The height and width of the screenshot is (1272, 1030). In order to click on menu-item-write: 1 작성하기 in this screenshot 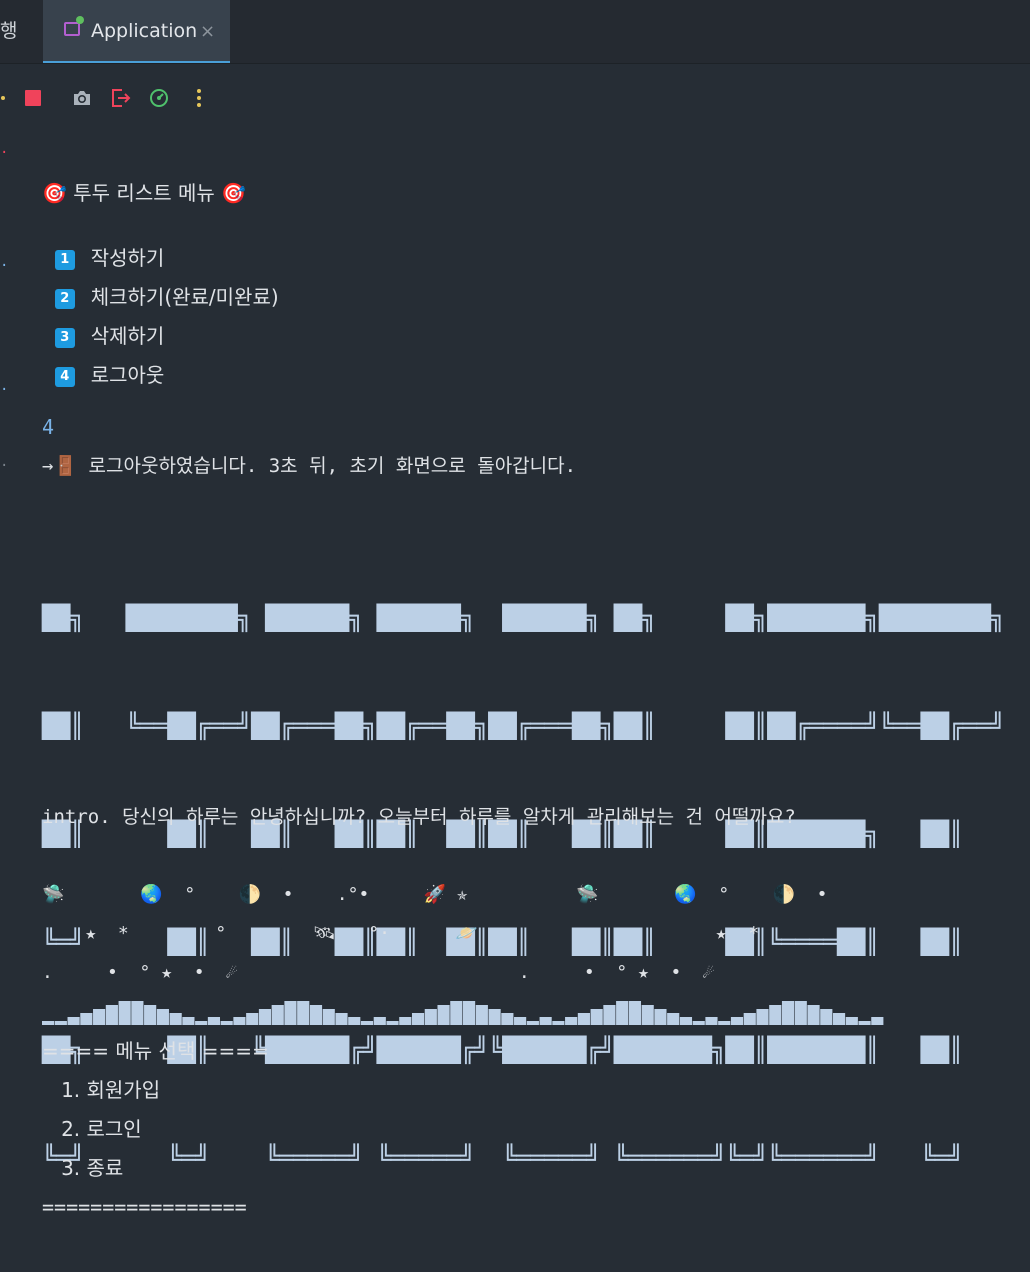, I will do `click(103, 244)`.